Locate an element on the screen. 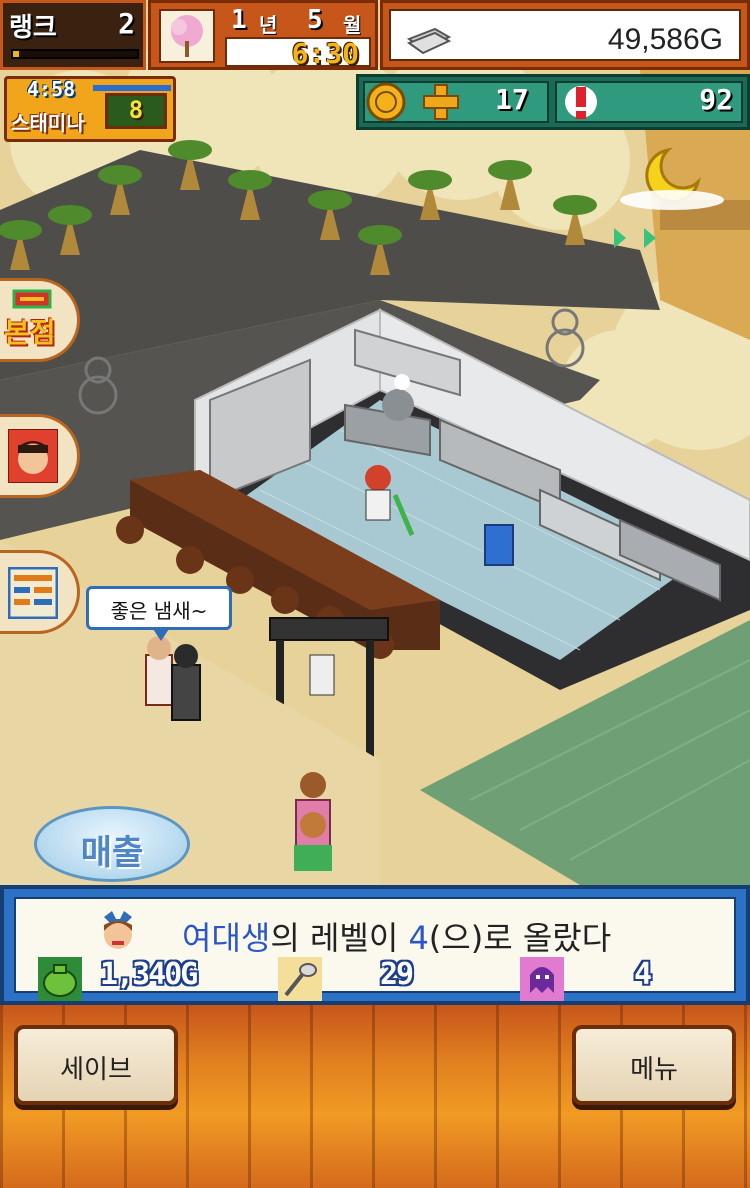 The image size is (750, 1188). points-value: 17 is located at coordinates (512, 99).